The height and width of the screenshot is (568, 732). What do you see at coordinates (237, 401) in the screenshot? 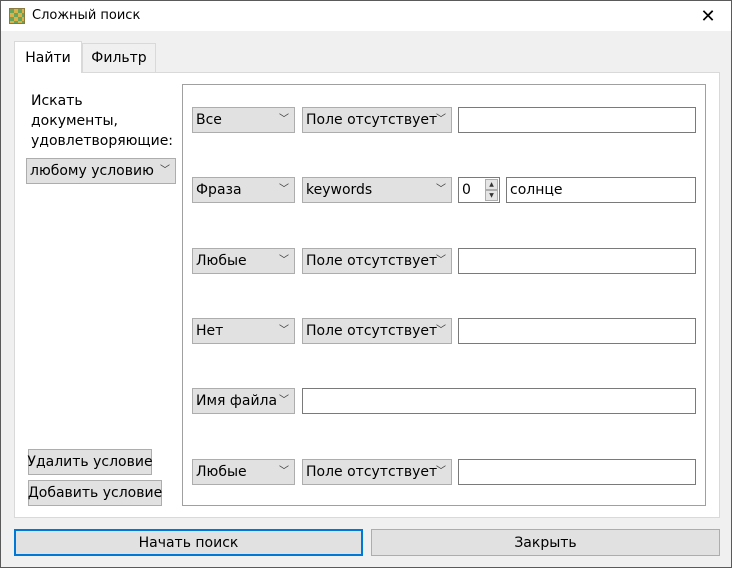
I see `condition-type-value: Имя файла` at bounding box center [237, 401].